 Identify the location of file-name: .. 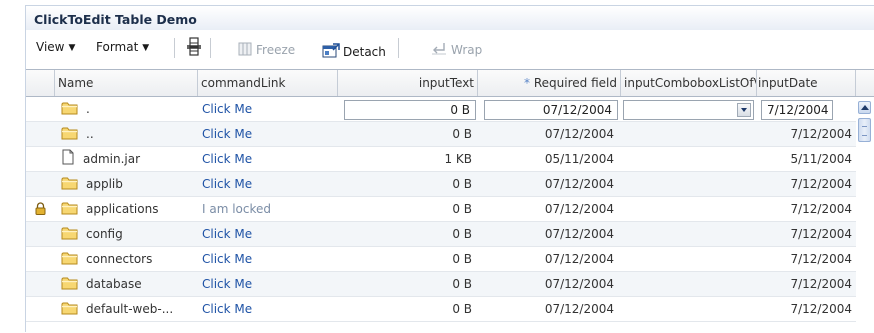
(88, 109).